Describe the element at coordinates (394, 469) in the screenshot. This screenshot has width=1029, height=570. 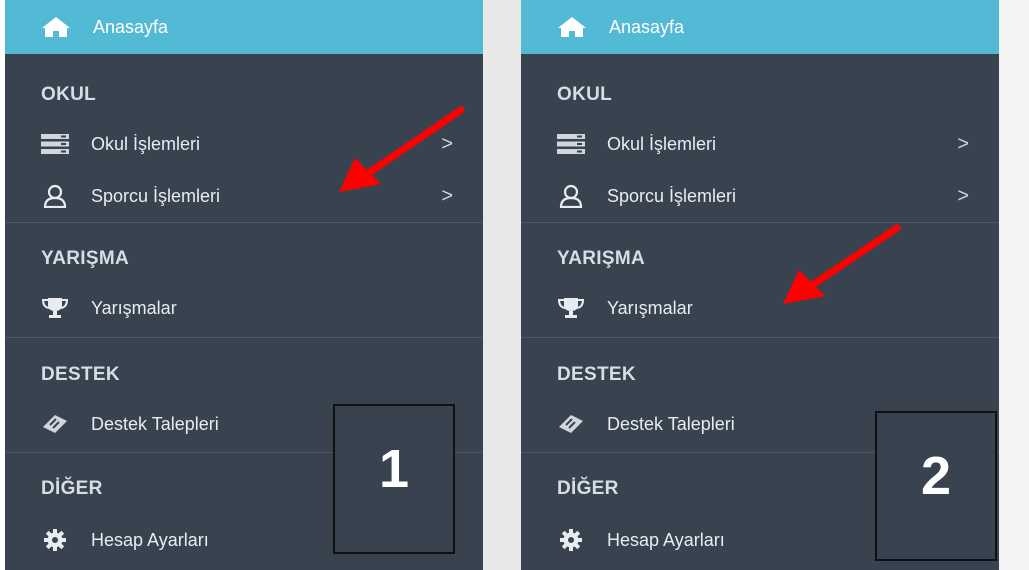
I see `step-number: 1` at that location.